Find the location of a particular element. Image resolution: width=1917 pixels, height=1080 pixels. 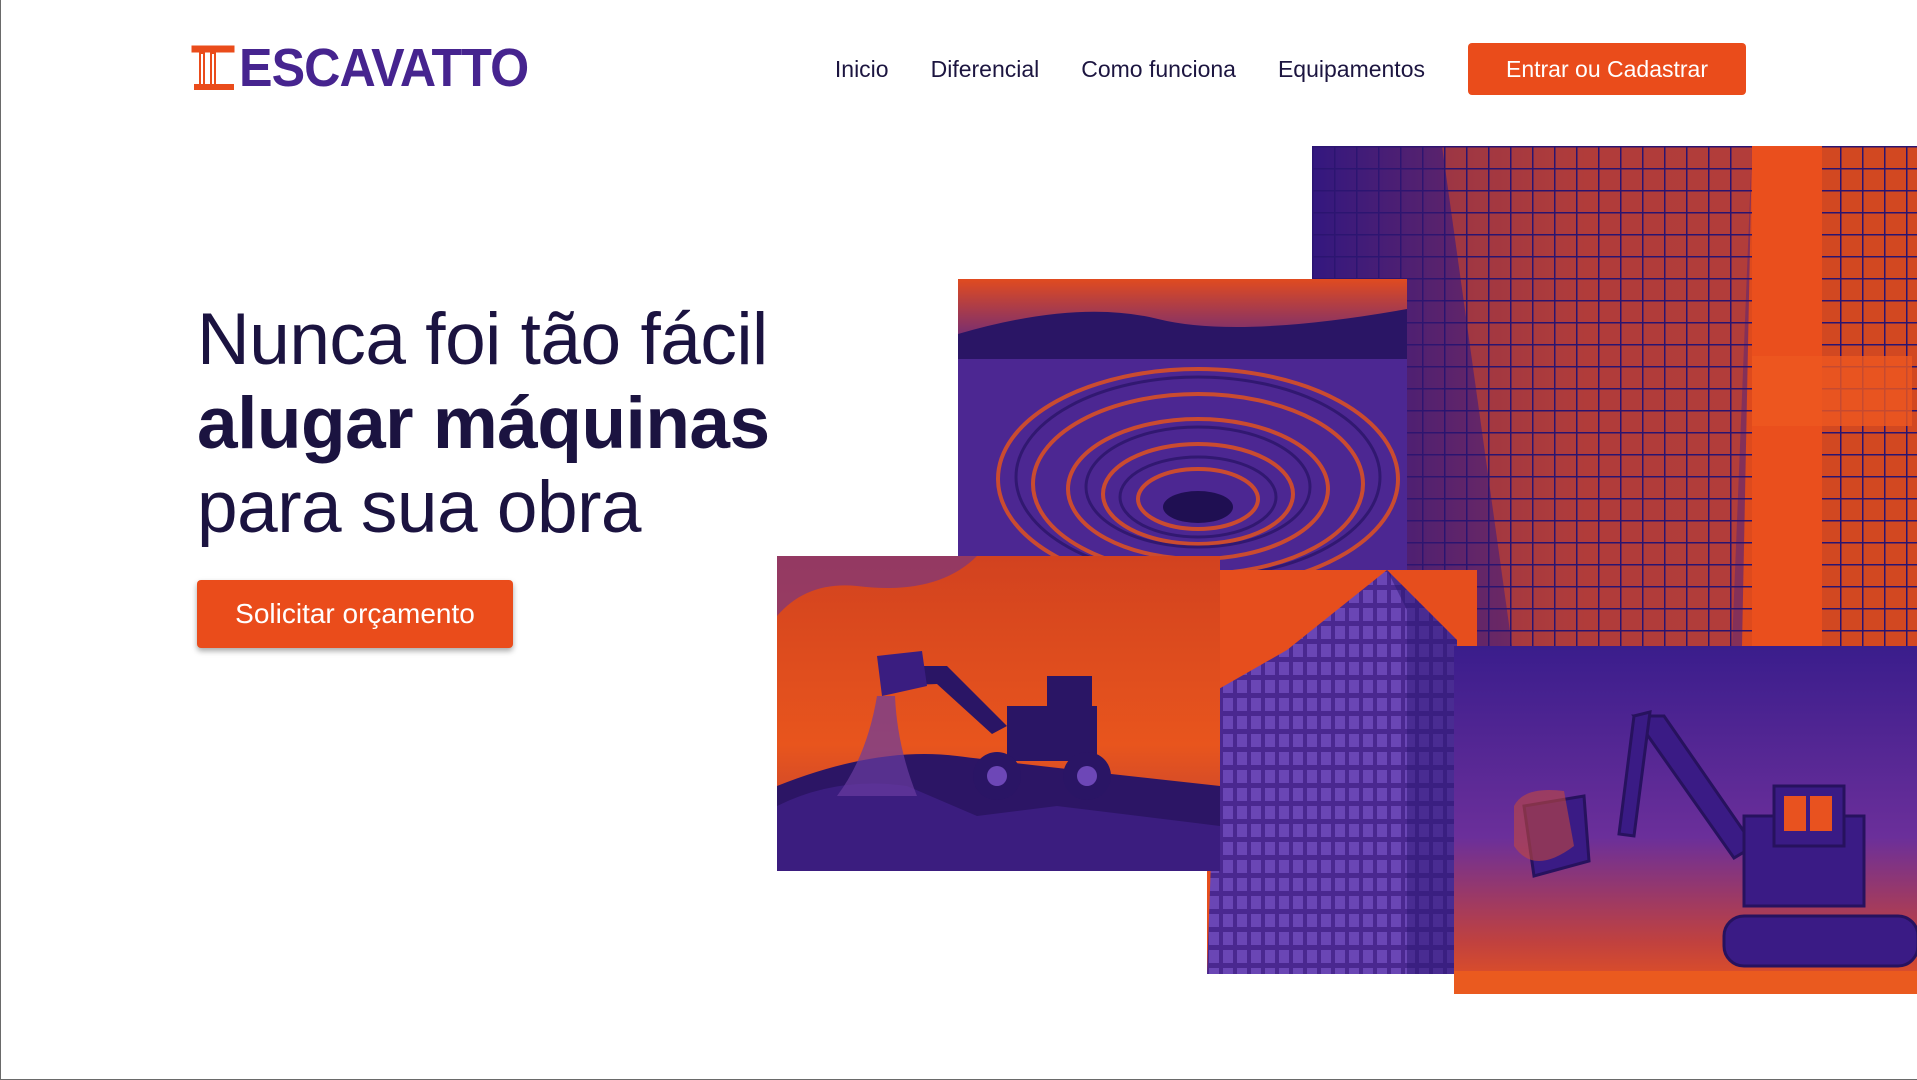

logo-mark-icon is located at coordinates (213, 67).